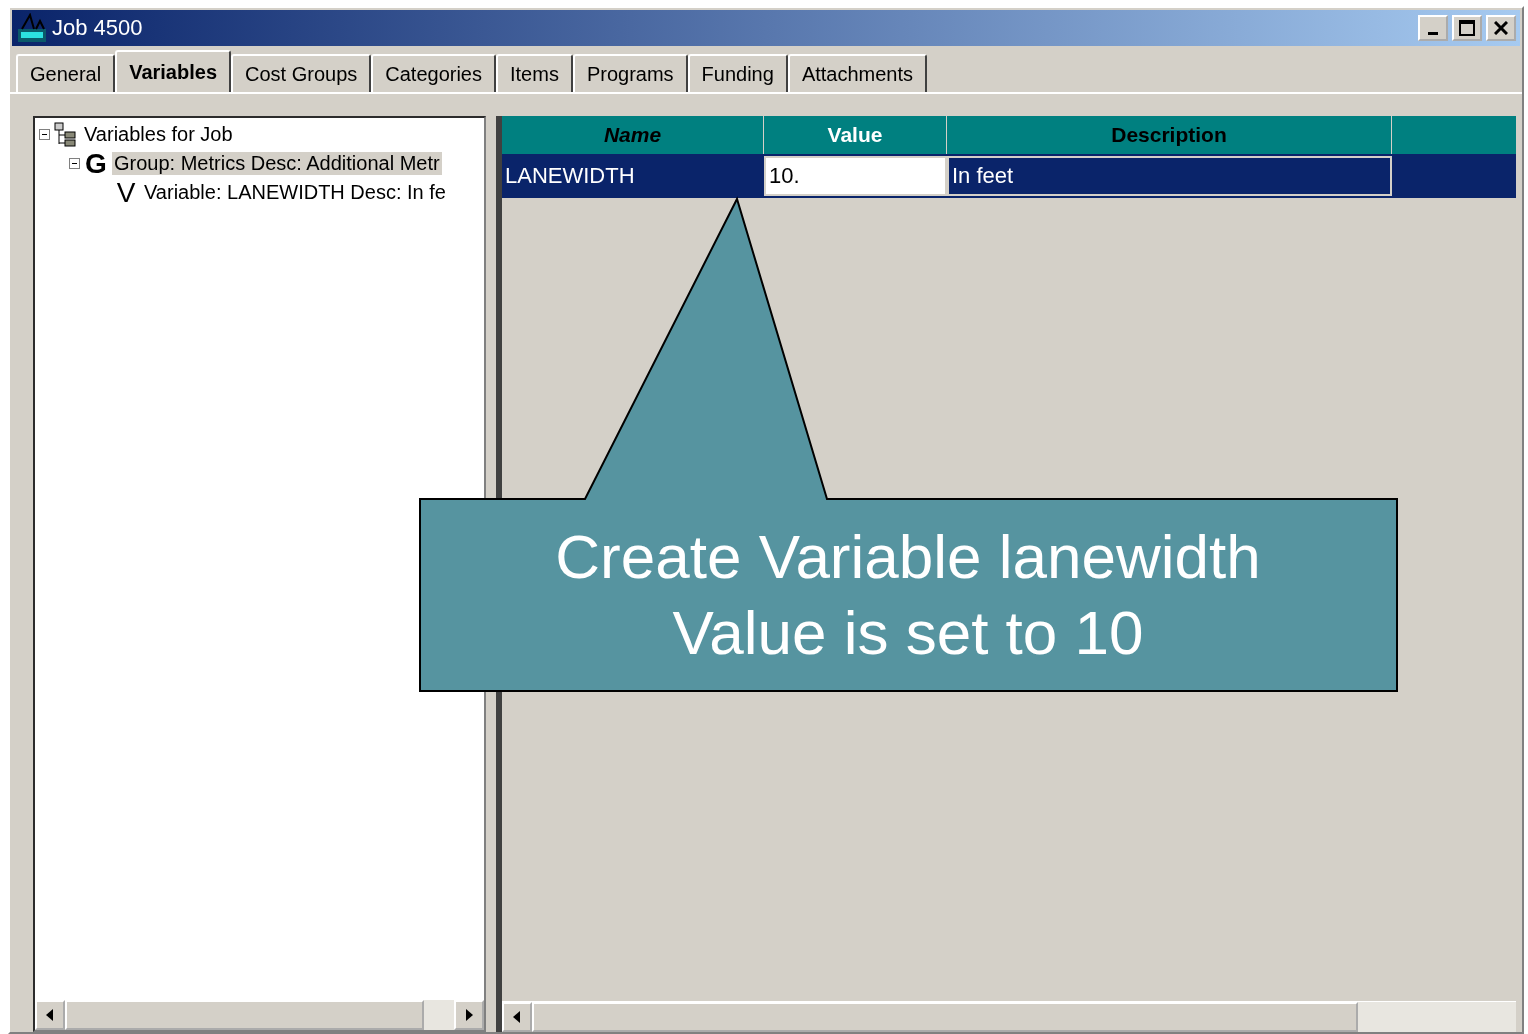 This screenshot has height=1034, width=1528. What do you see at coordinates (855, 176) in the screenshot?
I see `input-field: 10.` at bounding box center [855, 176].